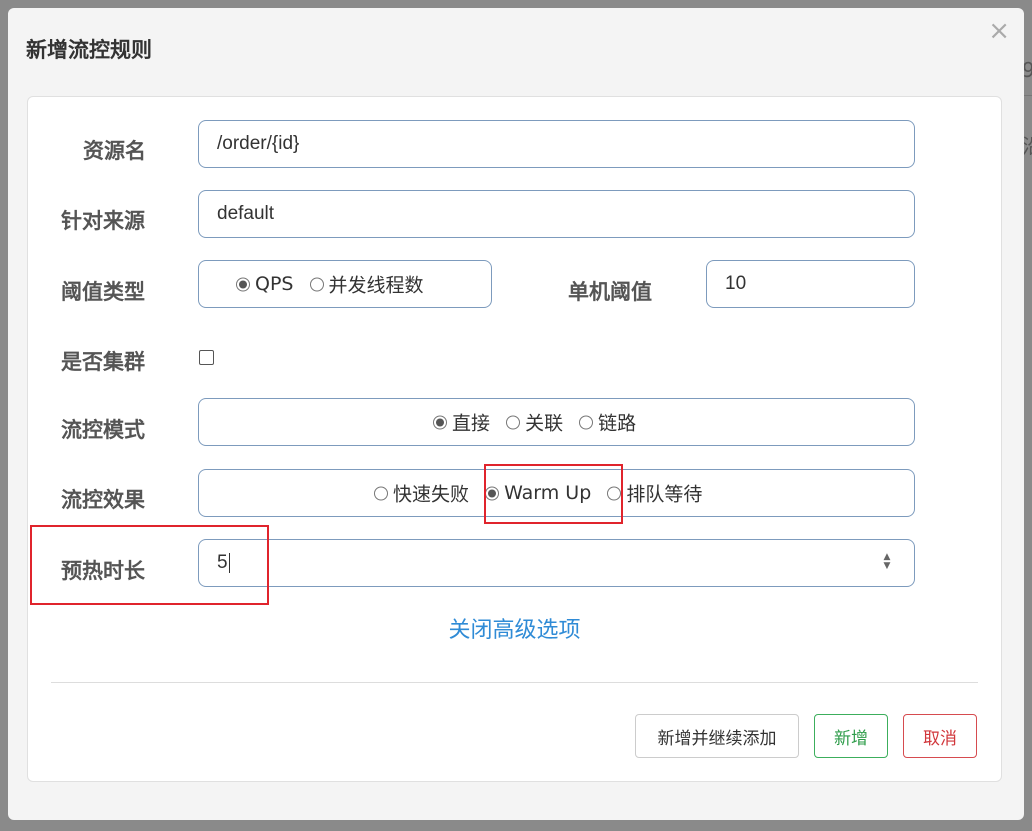 Image resolution: width=1032 pixels, height=831 pixels. What do you see at coordinates (461, 422) in the screenshot?
I see `control-mode-direct: 直接` at bounding box center [461, 422].